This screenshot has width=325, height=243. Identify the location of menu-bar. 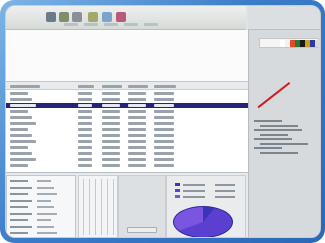
(111, 26).